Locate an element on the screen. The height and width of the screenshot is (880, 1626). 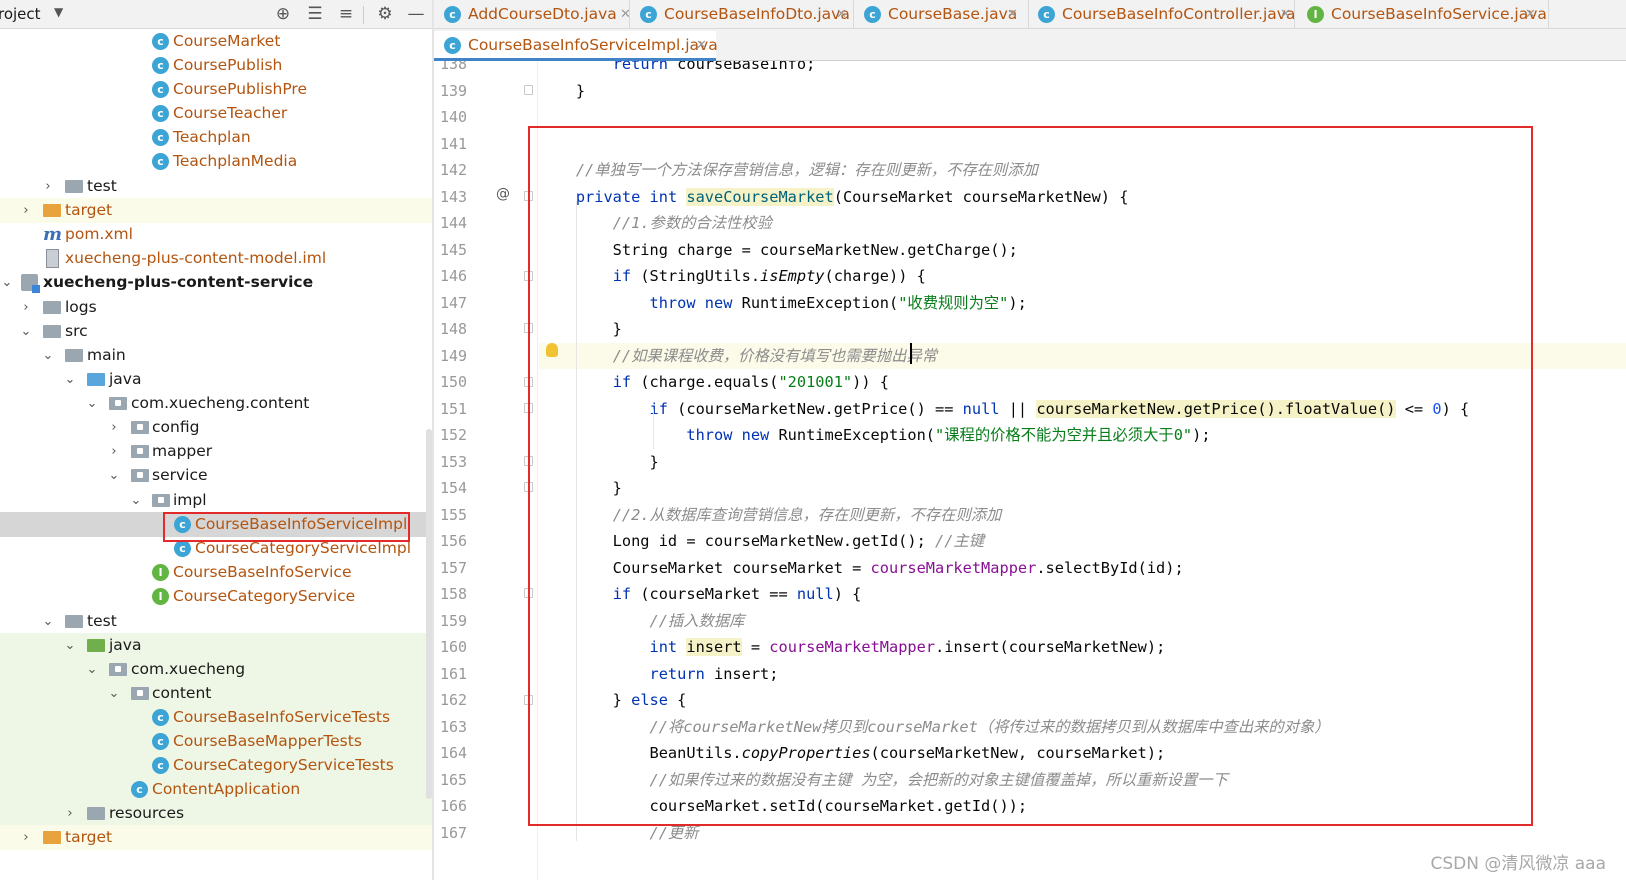
tree-item: ⌄ src is located at coordinates (218, 331).